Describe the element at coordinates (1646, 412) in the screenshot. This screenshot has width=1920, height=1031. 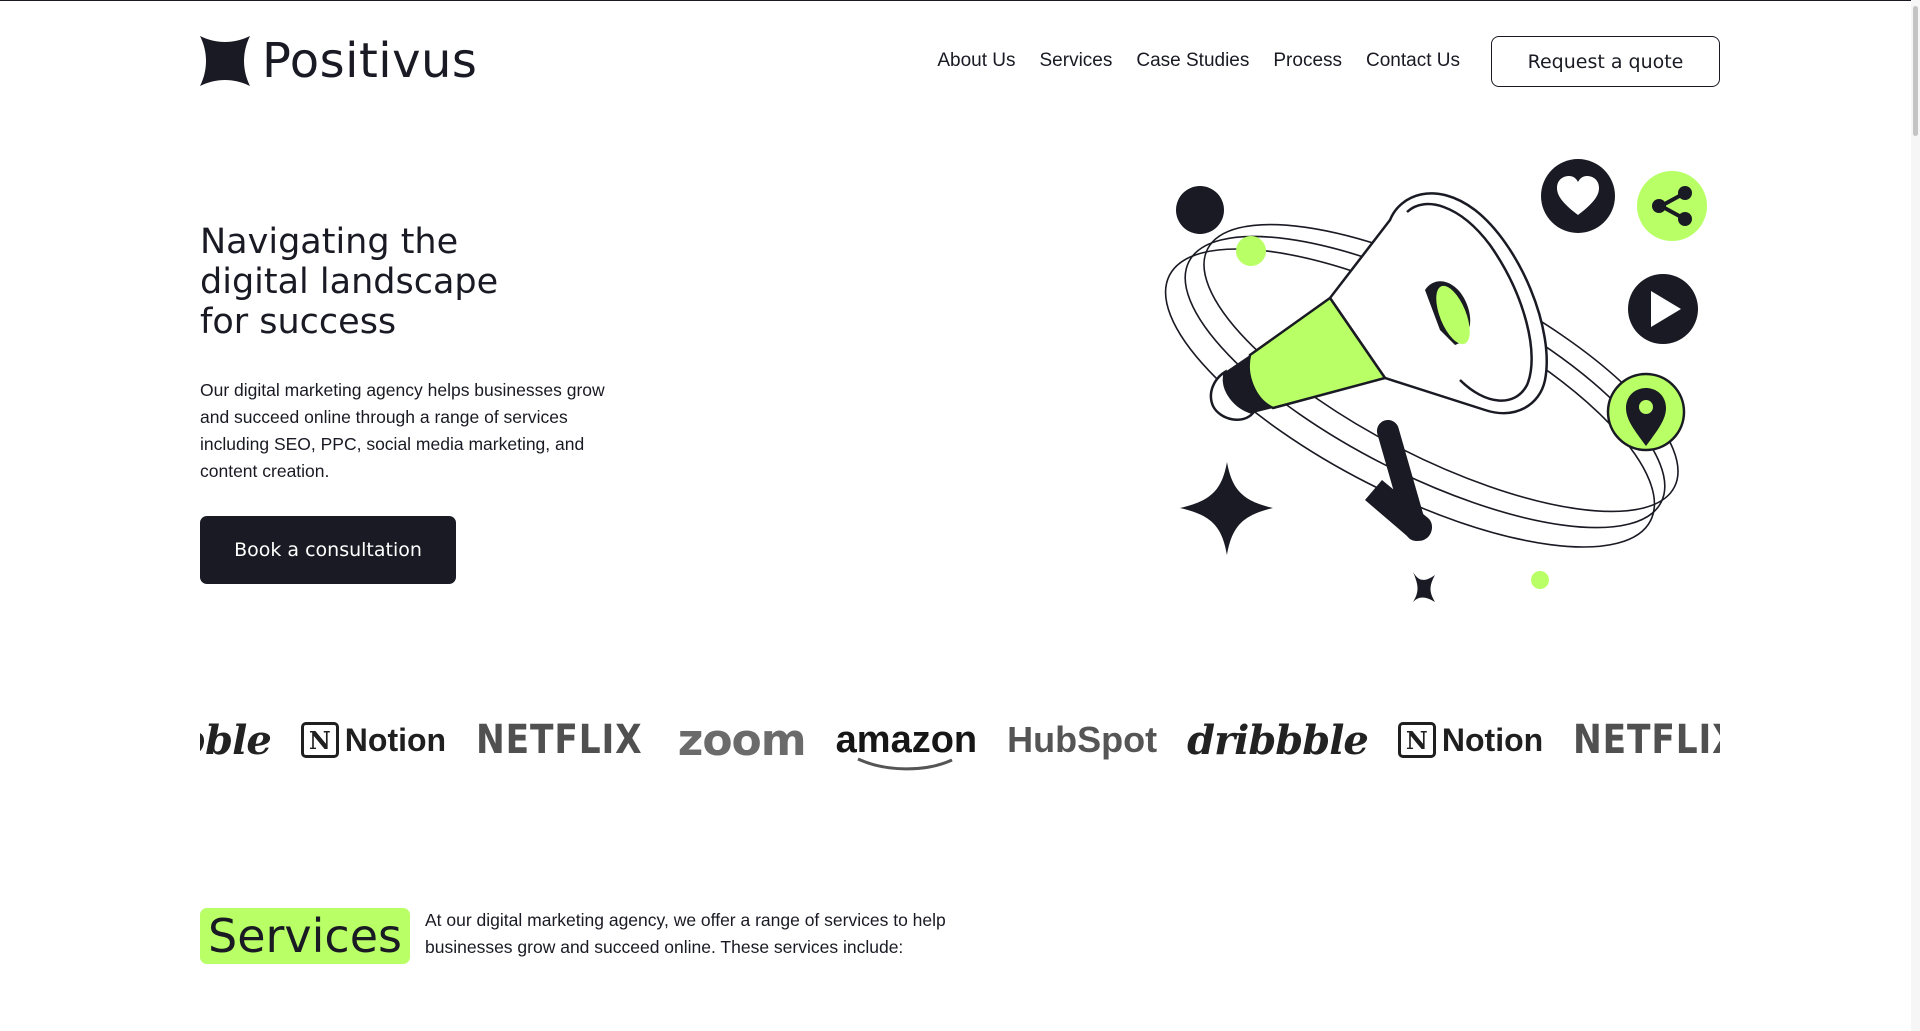
I see `location-pin-icon` at that location.